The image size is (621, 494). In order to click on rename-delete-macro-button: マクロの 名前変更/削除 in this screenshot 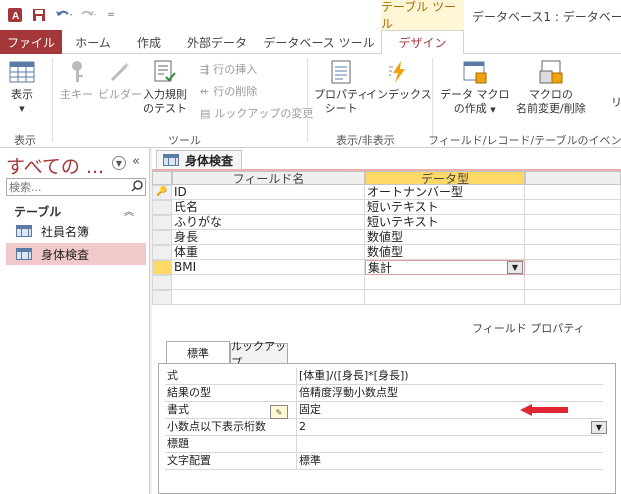, I will do `click(551, 87)`.